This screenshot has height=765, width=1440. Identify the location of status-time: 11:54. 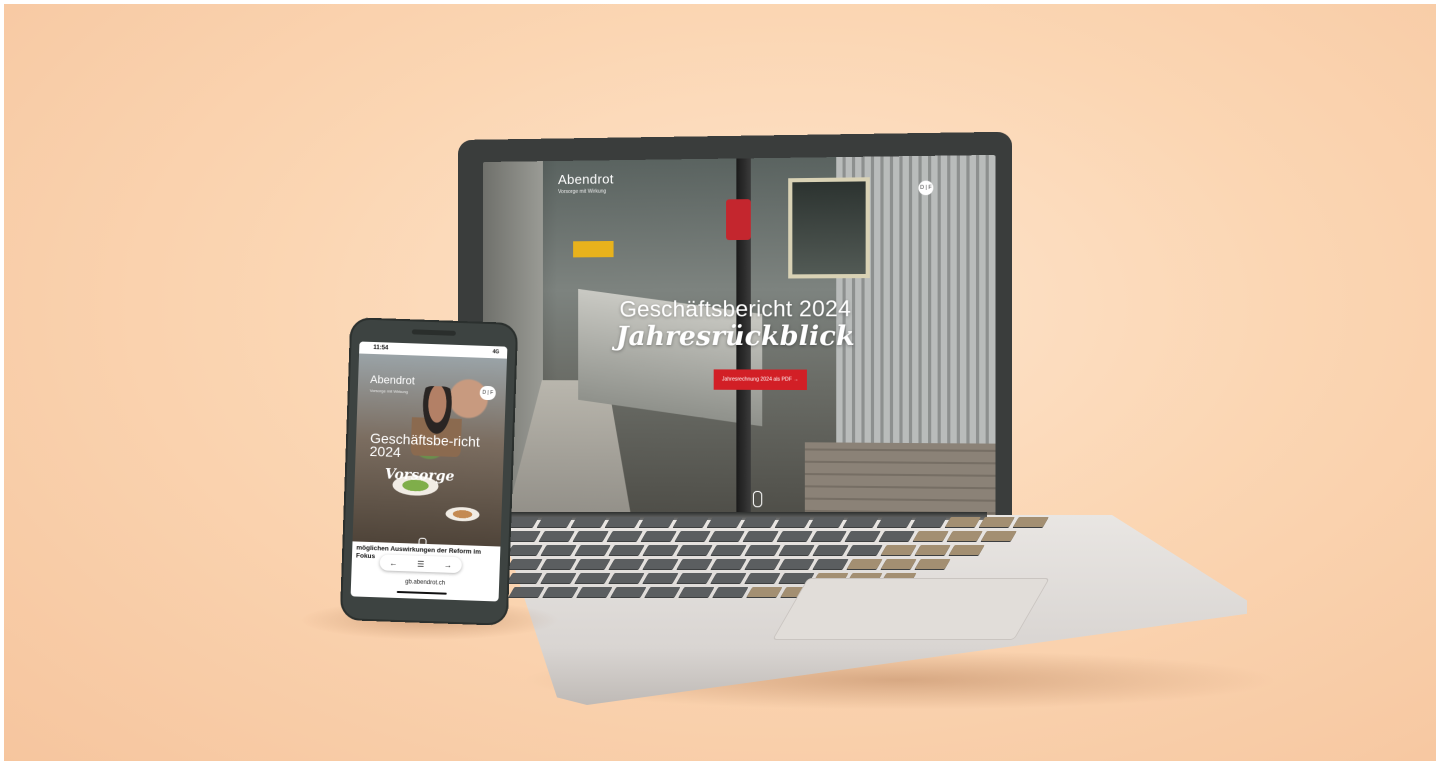
(381, 348).